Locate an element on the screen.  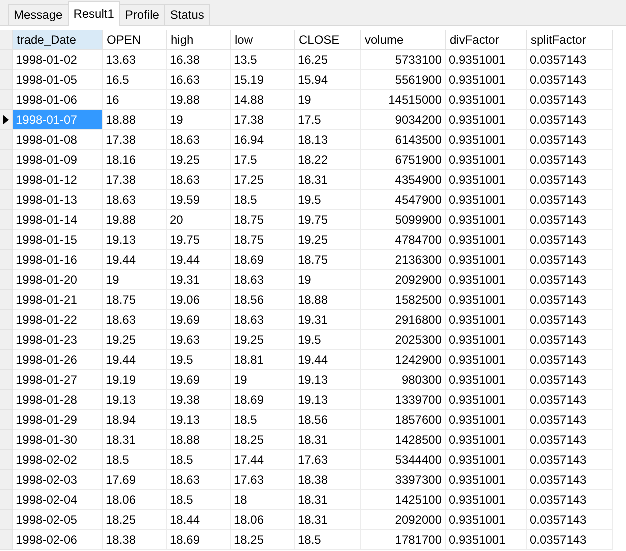
column-header: high is located at coordinates (199, 40).